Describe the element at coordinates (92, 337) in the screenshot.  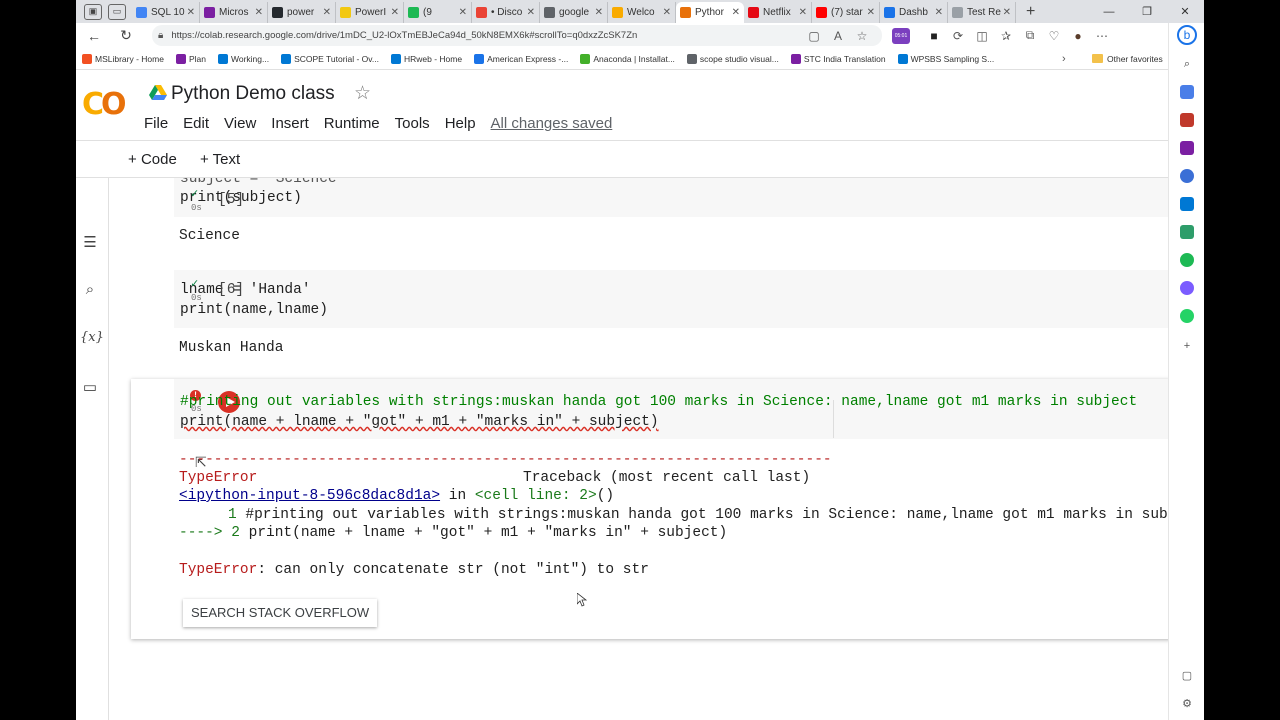
I see `variables-icon: {x}` at that location.